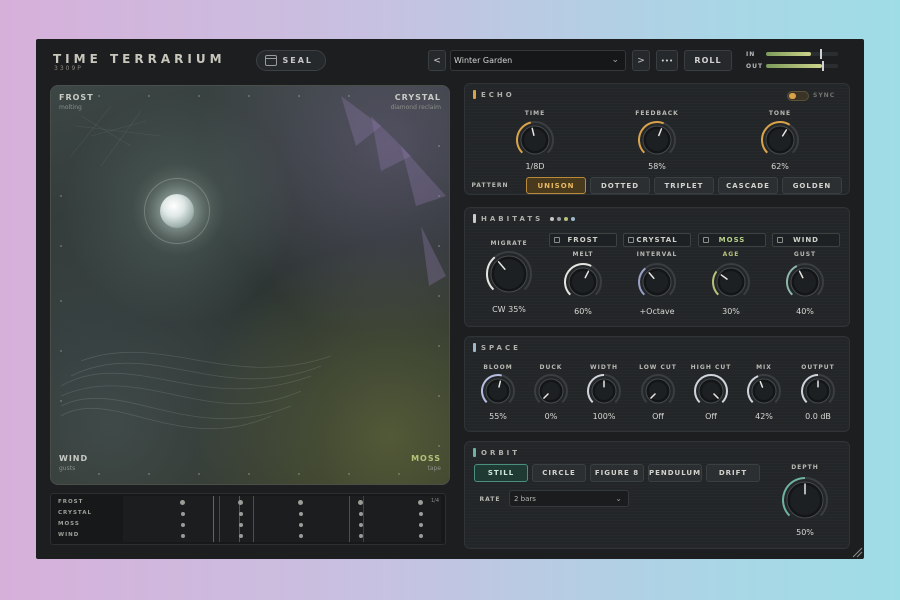  What do you see at coordinates (857, 552) in the screenshot?
I see `resize-grip-icon` at bounding box center [857, 552].